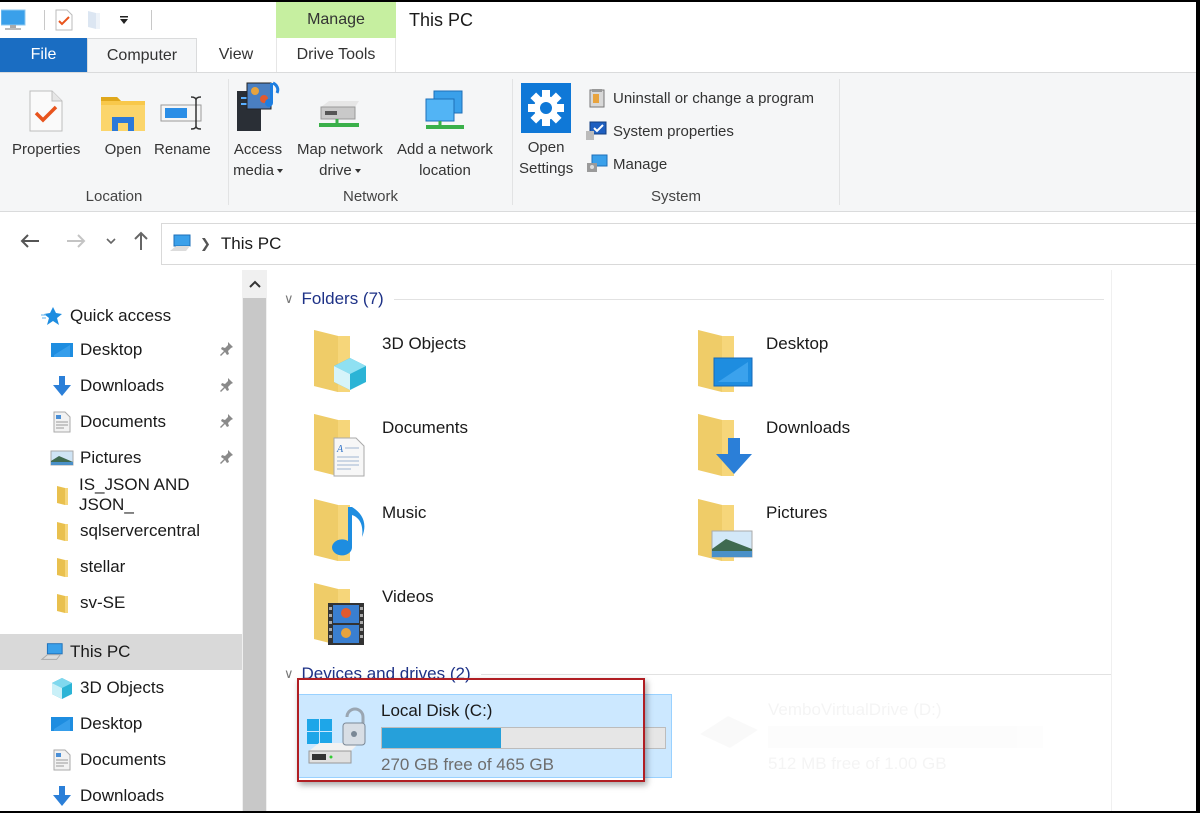 The width and height of the screenshot is (1200, 813). I want to click on drives-group-header: ∨ Devices and drives (2), so click(697, 674).